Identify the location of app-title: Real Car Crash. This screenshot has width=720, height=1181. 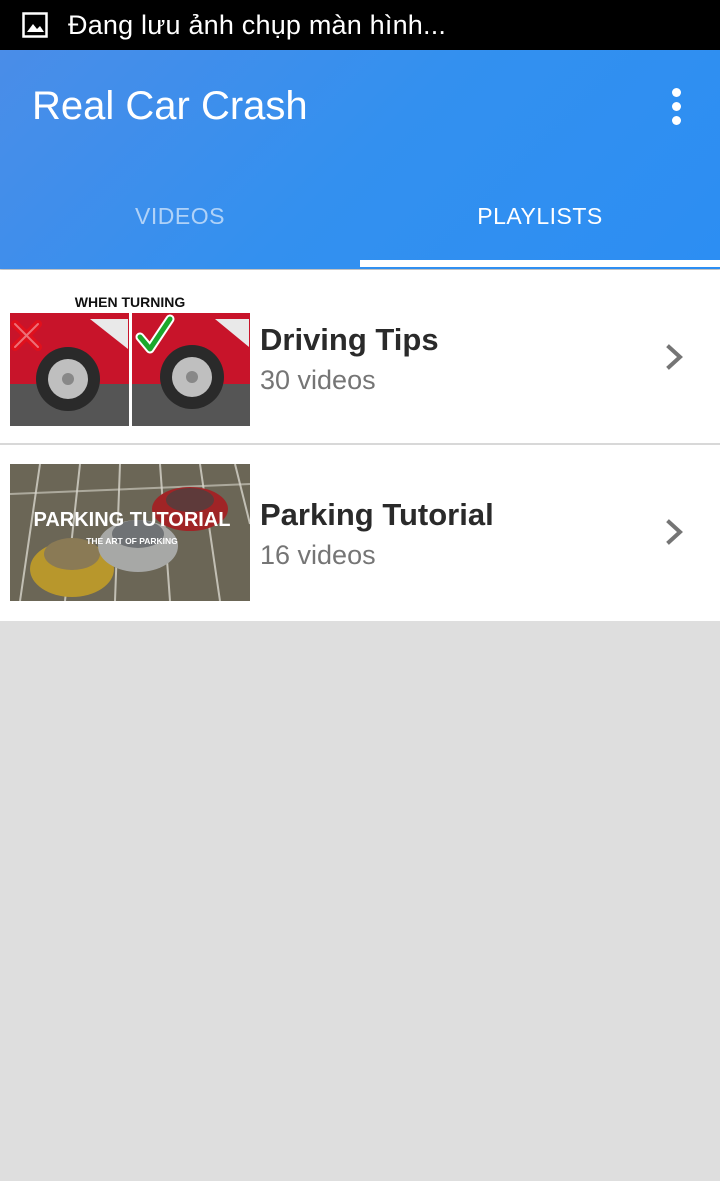
(170, 106).